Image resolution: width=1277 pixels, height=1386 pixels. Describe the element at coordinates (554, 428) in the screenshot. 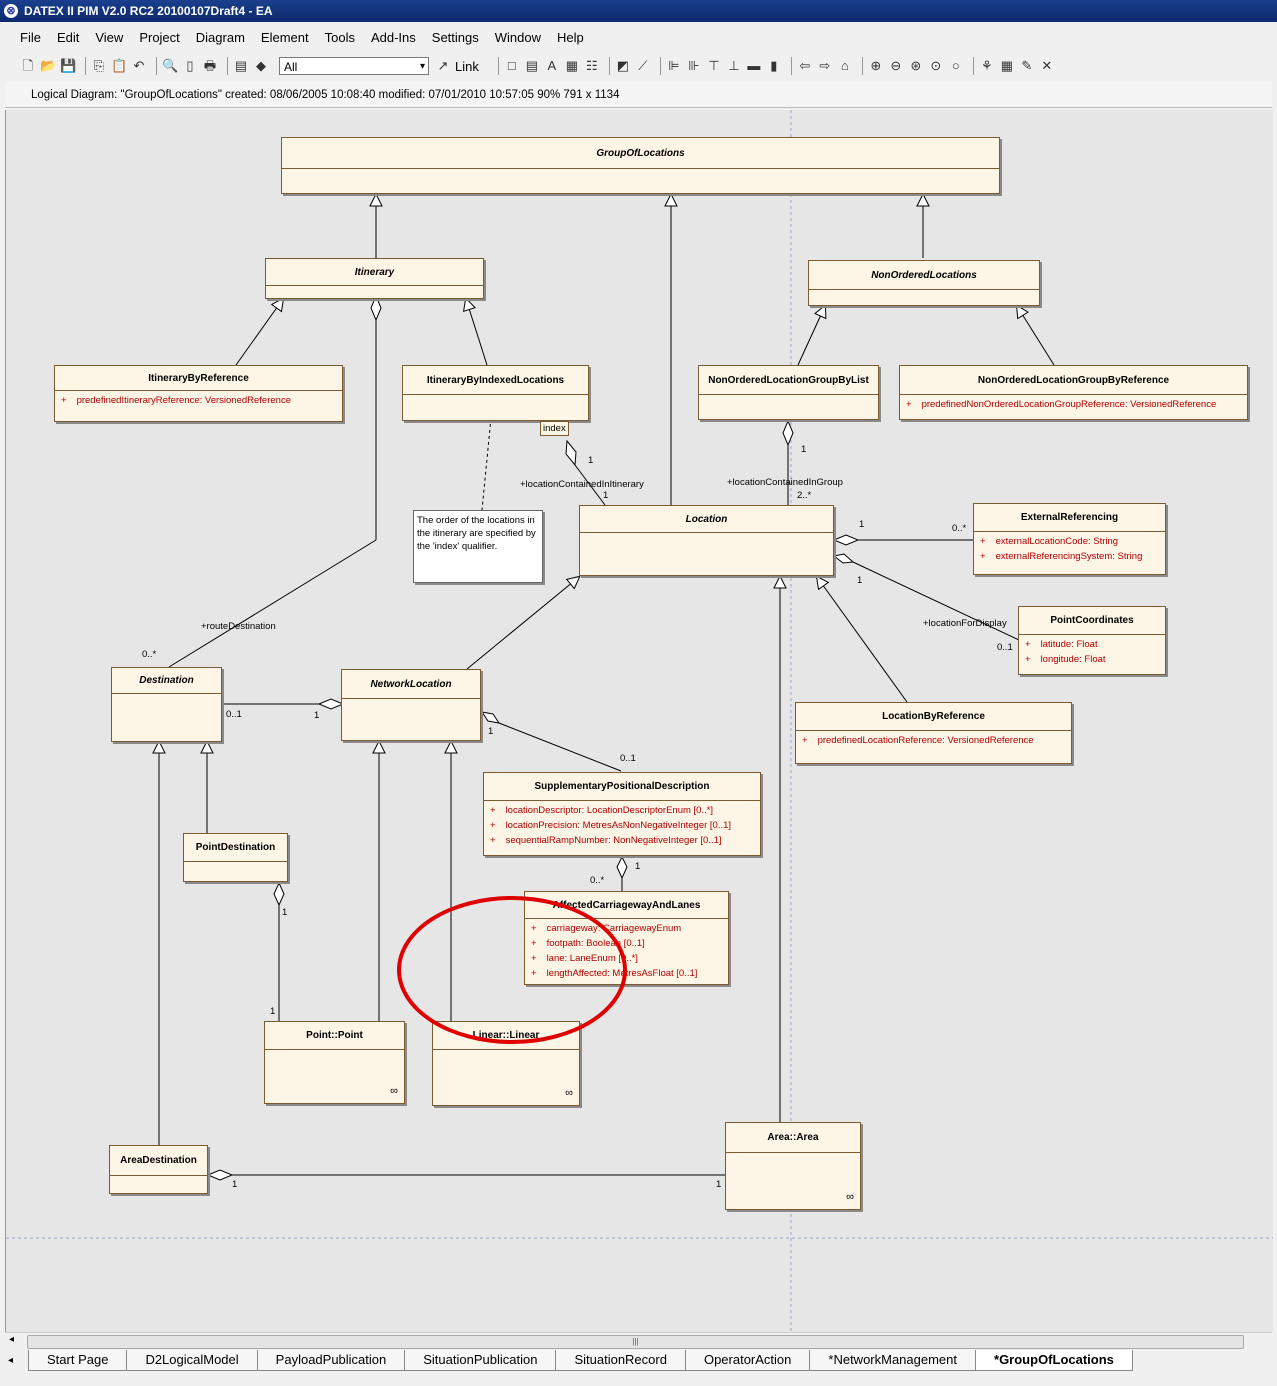

I see `index-qualifier: index` at that location.